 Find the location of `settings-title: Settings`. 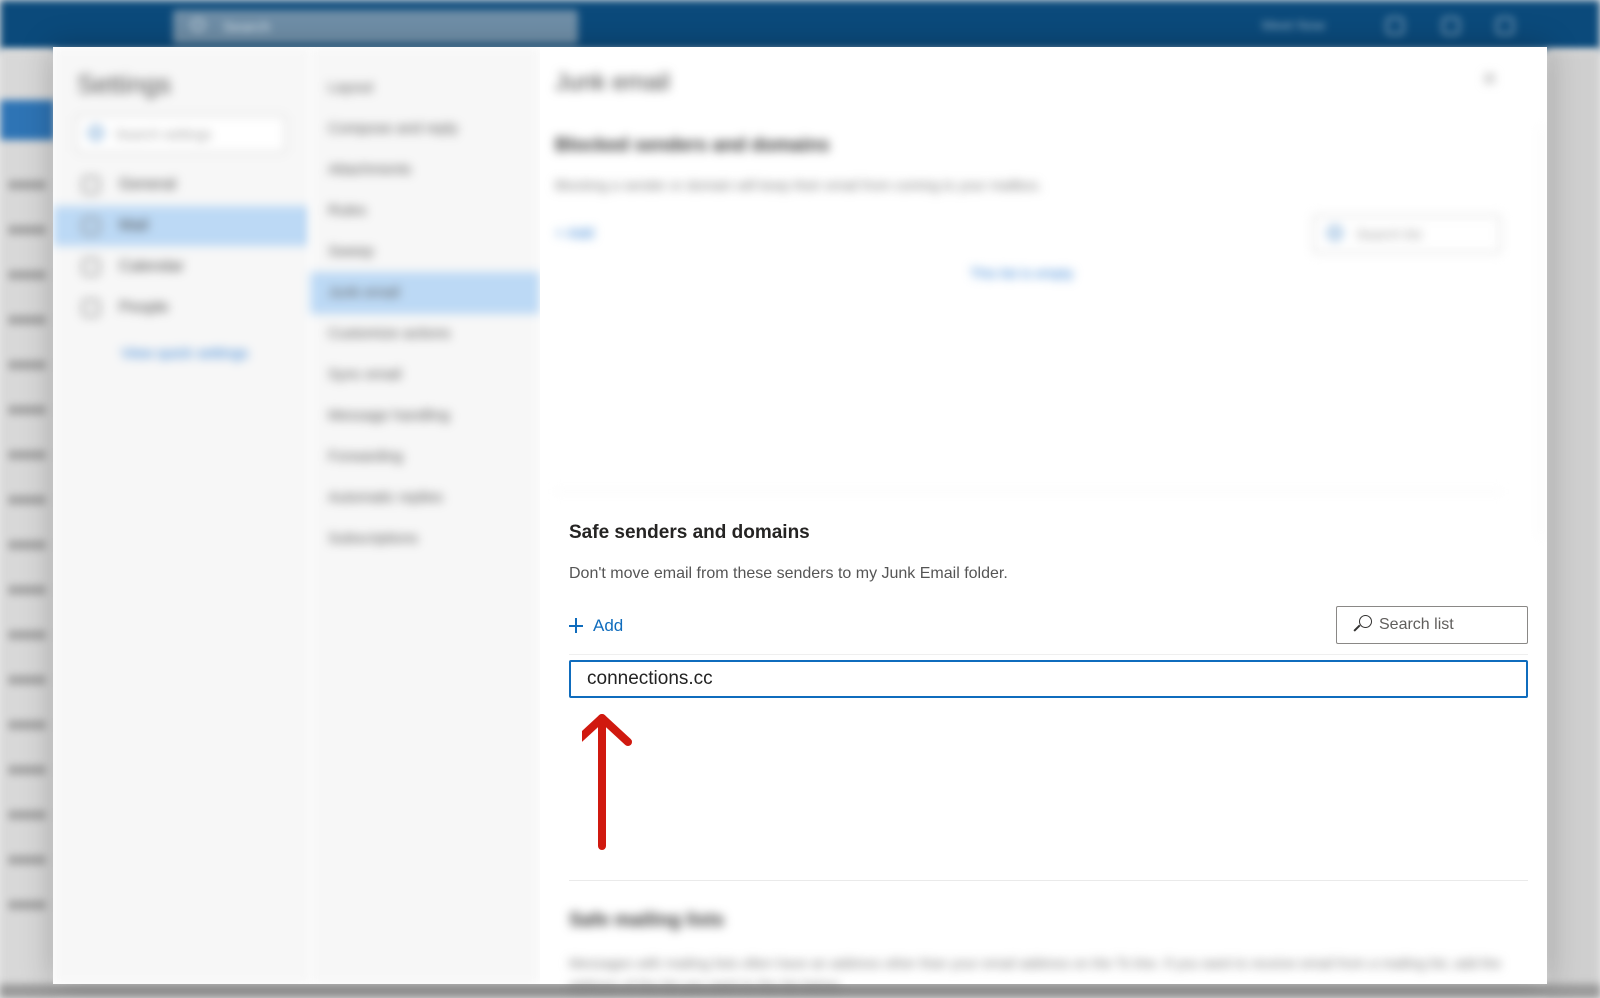

settings-title: Settings is located at coordinates (124, 84).